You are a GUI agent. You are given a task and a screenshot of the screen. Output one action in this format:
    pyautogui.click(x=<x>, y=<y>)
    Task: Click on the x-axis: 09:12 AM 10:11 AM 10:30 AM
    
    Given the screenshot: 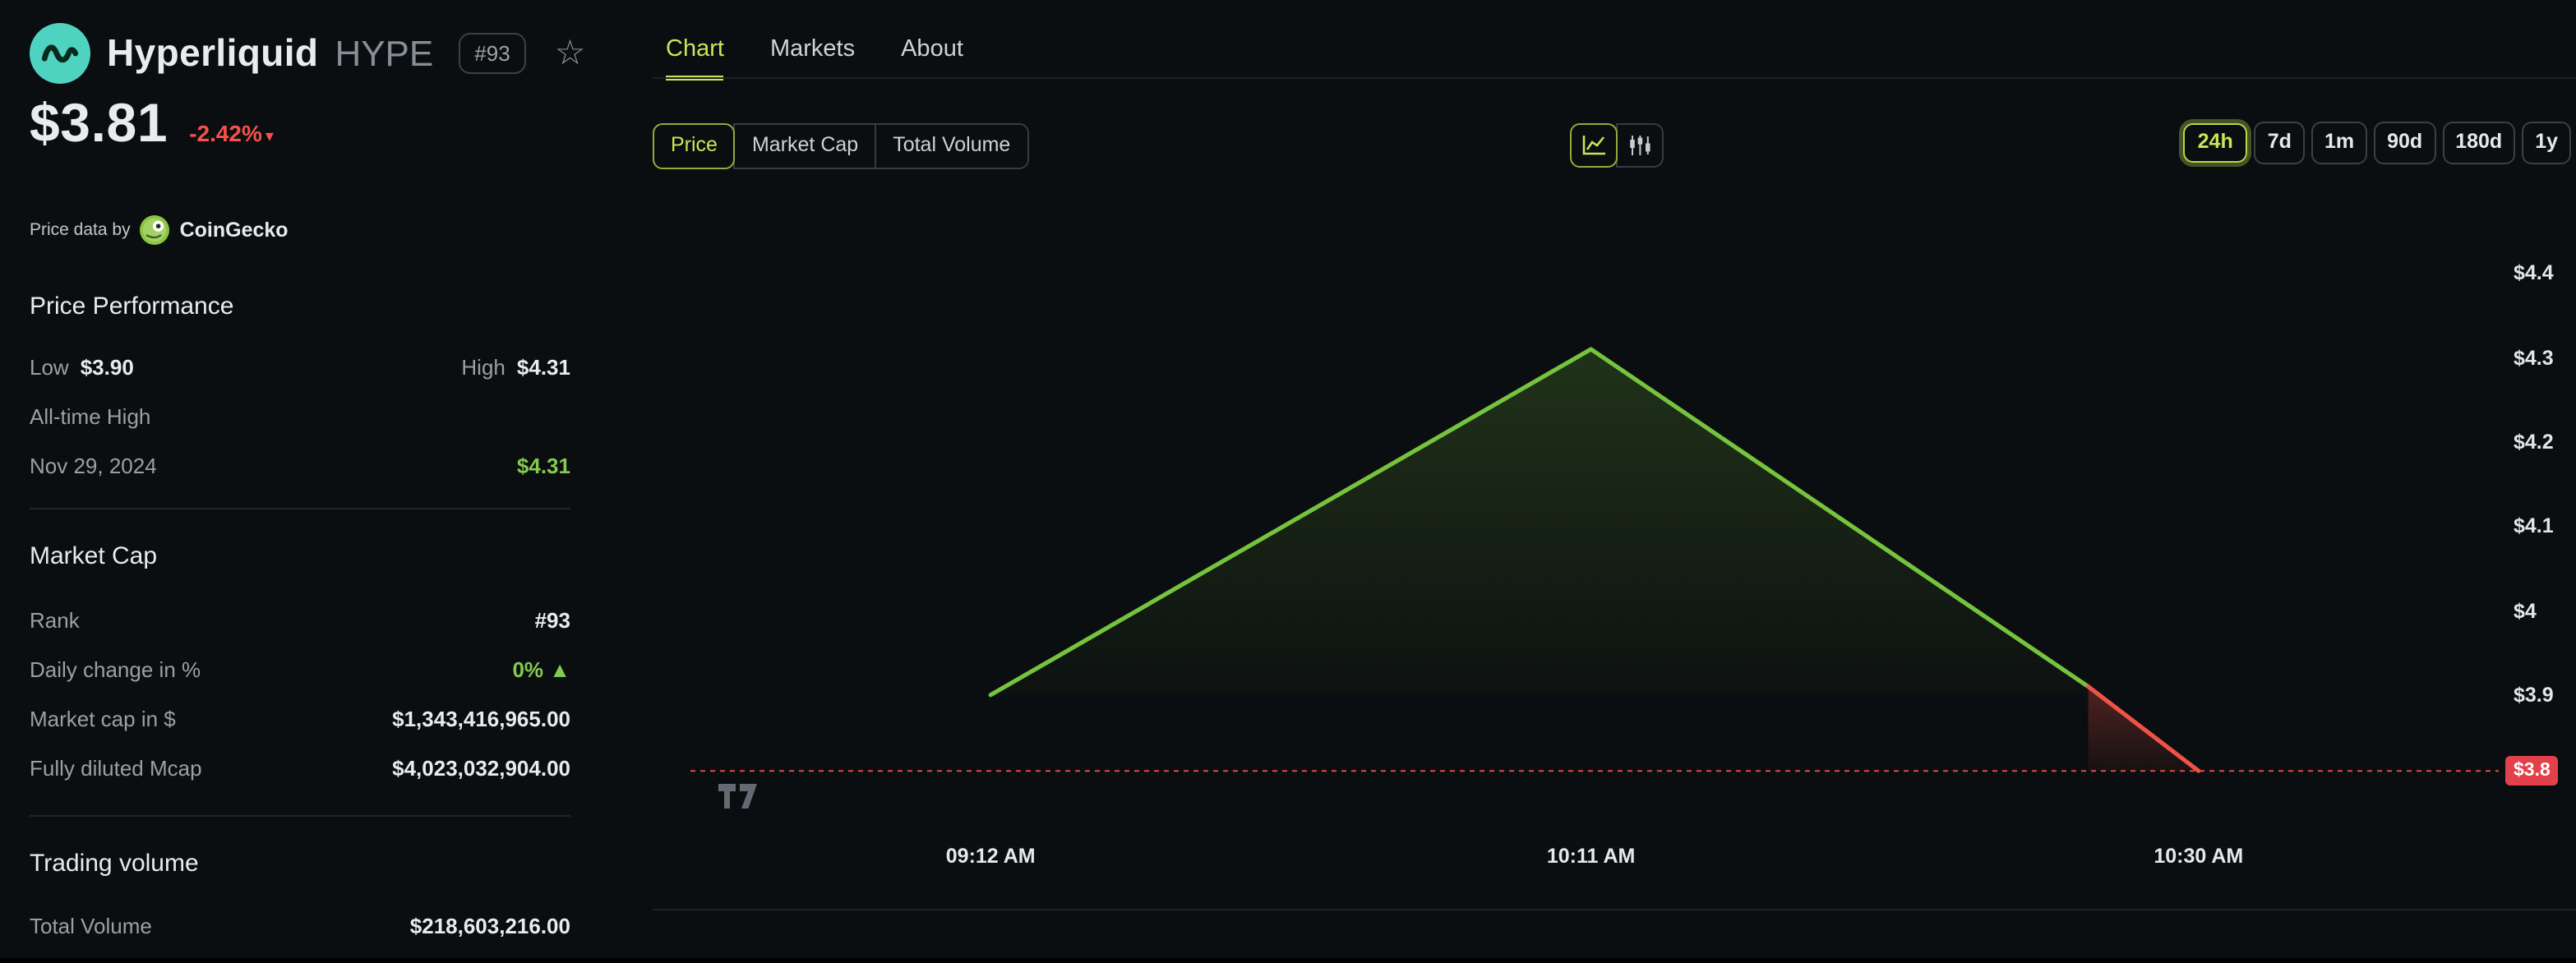 What is the action you would take?
    pyautogui.click(x=1595, y=858)
    